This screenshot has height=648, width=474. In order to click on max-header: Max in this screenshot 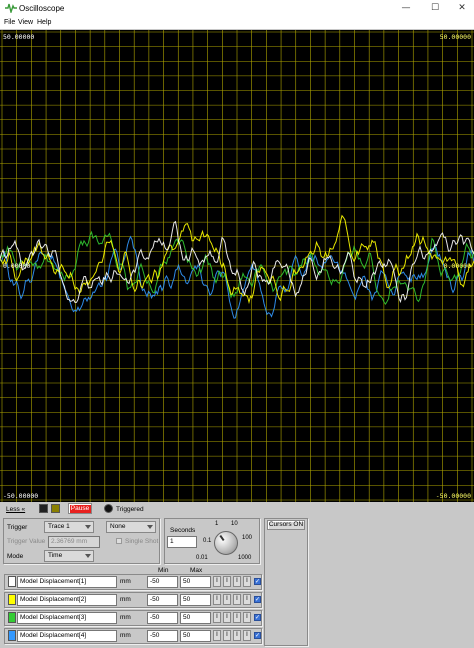, I will do `click(196, 570)`.